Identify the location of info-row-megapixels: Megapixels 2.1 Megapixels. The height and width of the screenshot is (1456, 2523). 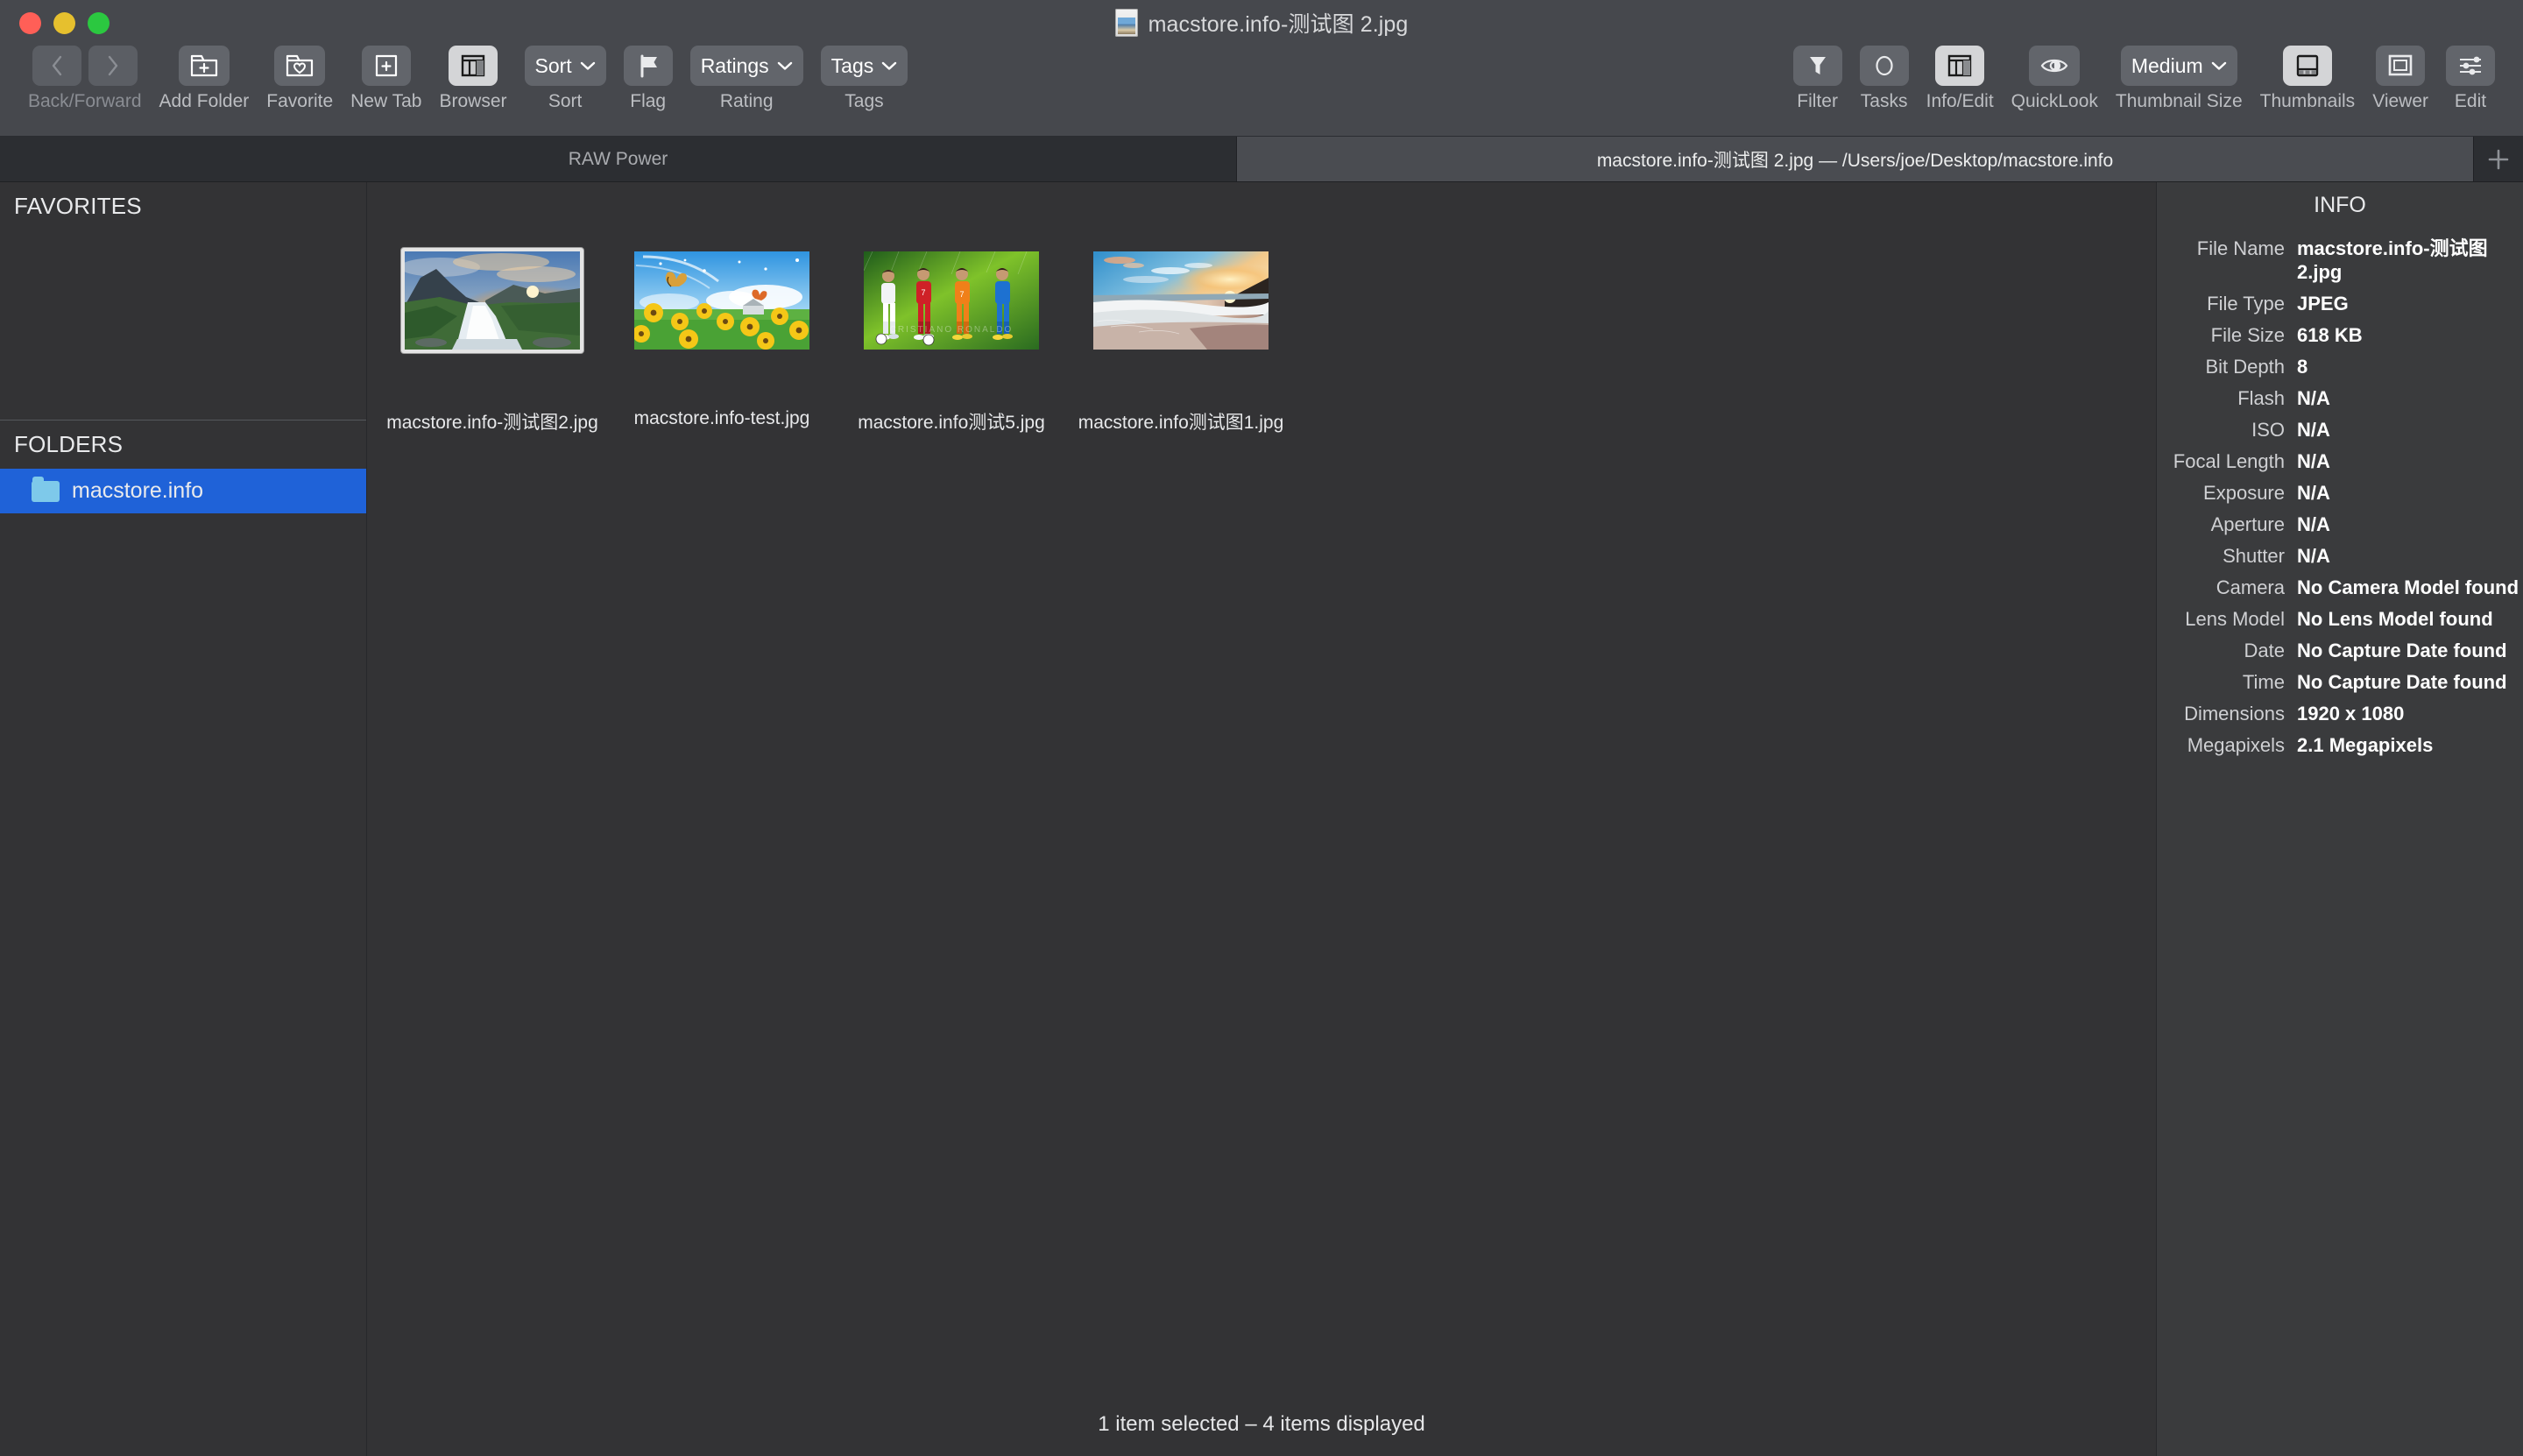
(2340, 745).